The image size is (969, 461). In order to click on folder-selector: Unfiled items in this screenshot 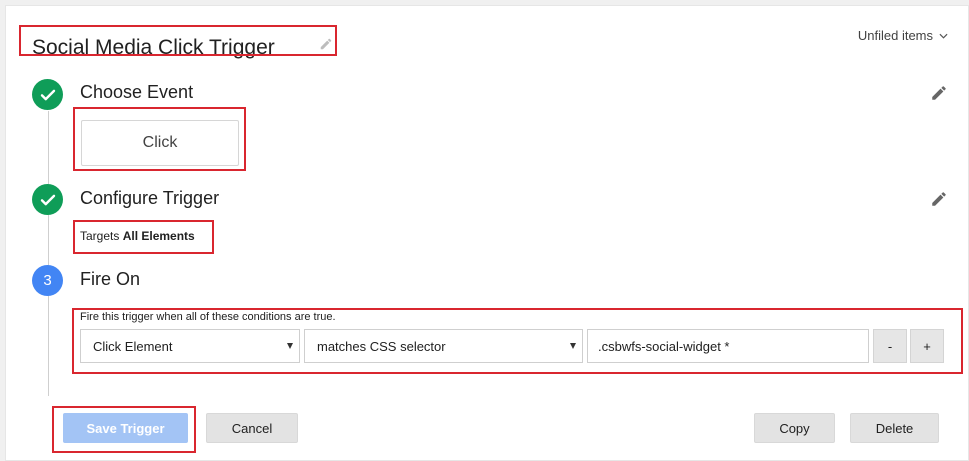, I will do `click(903, 35)`.